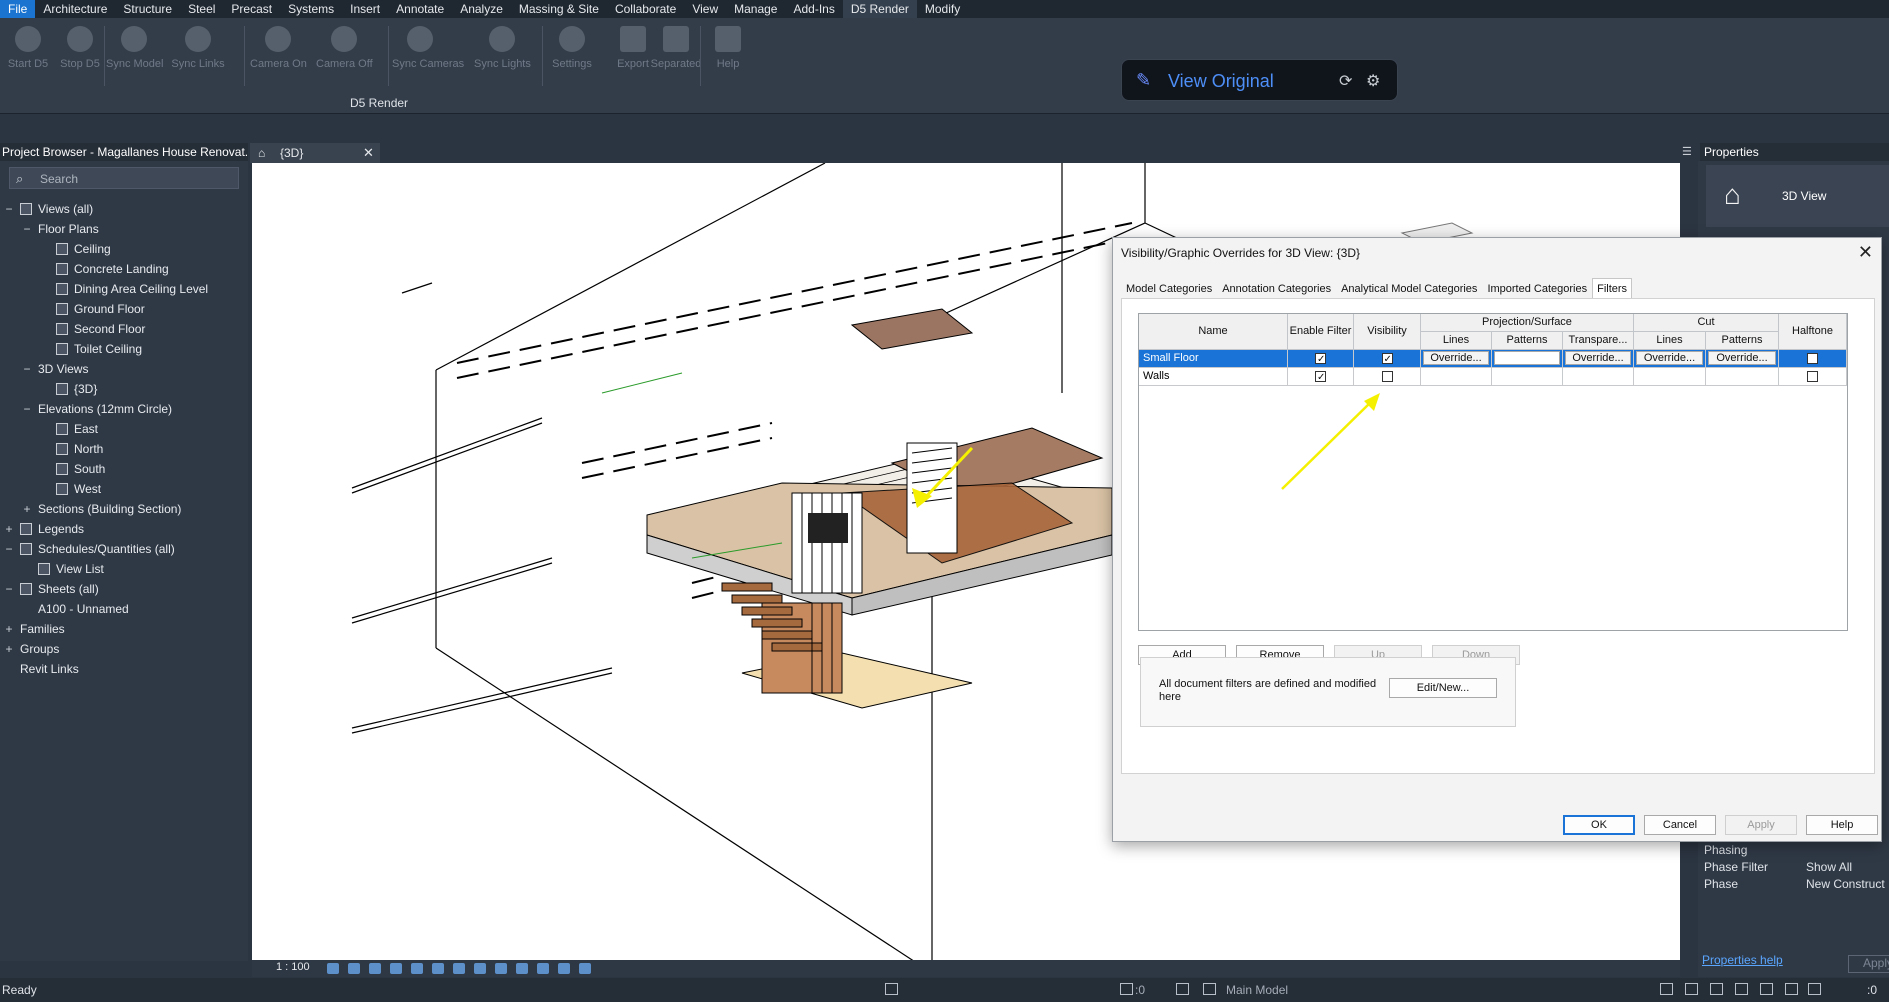  What do you see at coordinates (1456, 341) in the screenshot?
I see `header-proj-lines: Lines` at bounding box center [1456, 341].